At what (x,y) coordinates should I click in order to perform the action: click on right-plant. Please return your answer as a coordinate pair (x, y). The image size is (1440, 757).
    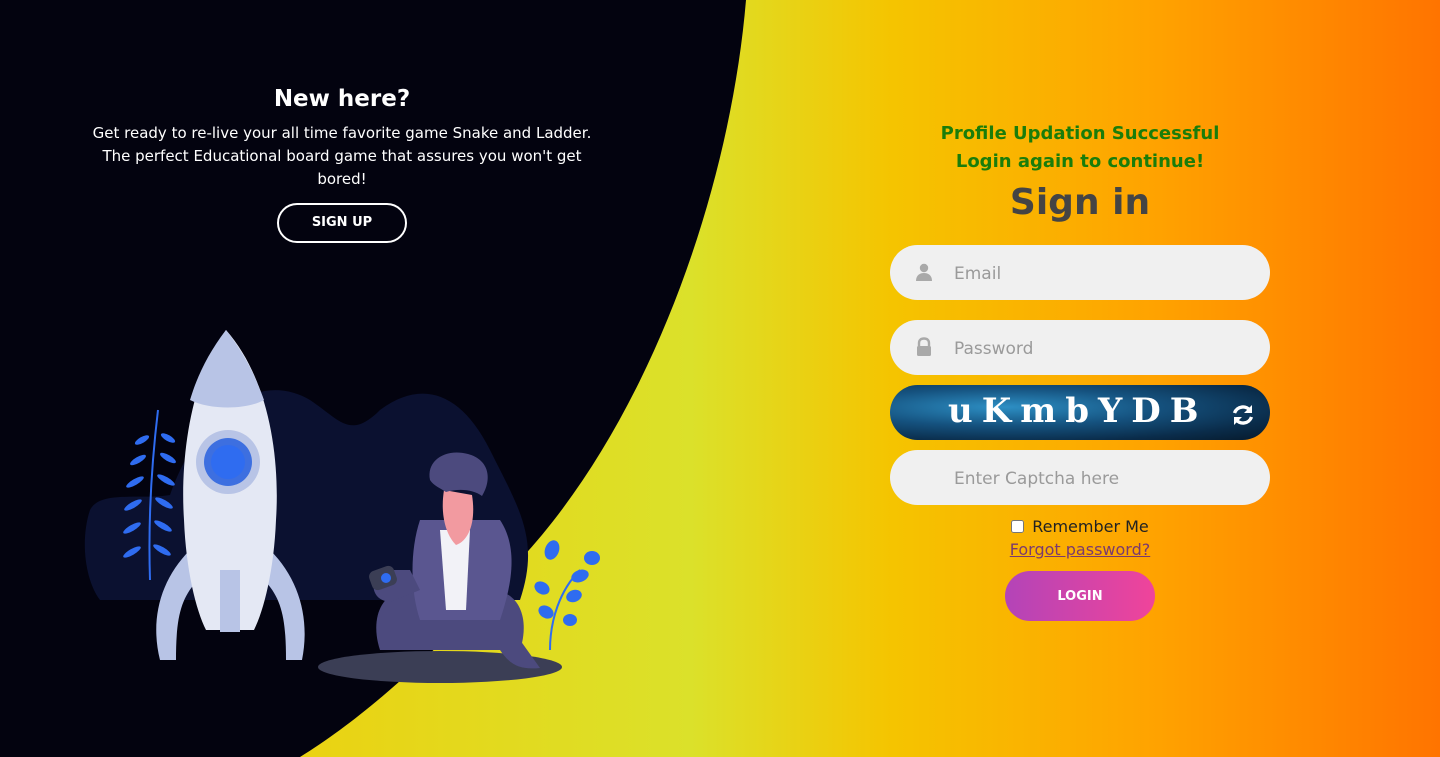
    Looking at the image, I should click on (567, 595).